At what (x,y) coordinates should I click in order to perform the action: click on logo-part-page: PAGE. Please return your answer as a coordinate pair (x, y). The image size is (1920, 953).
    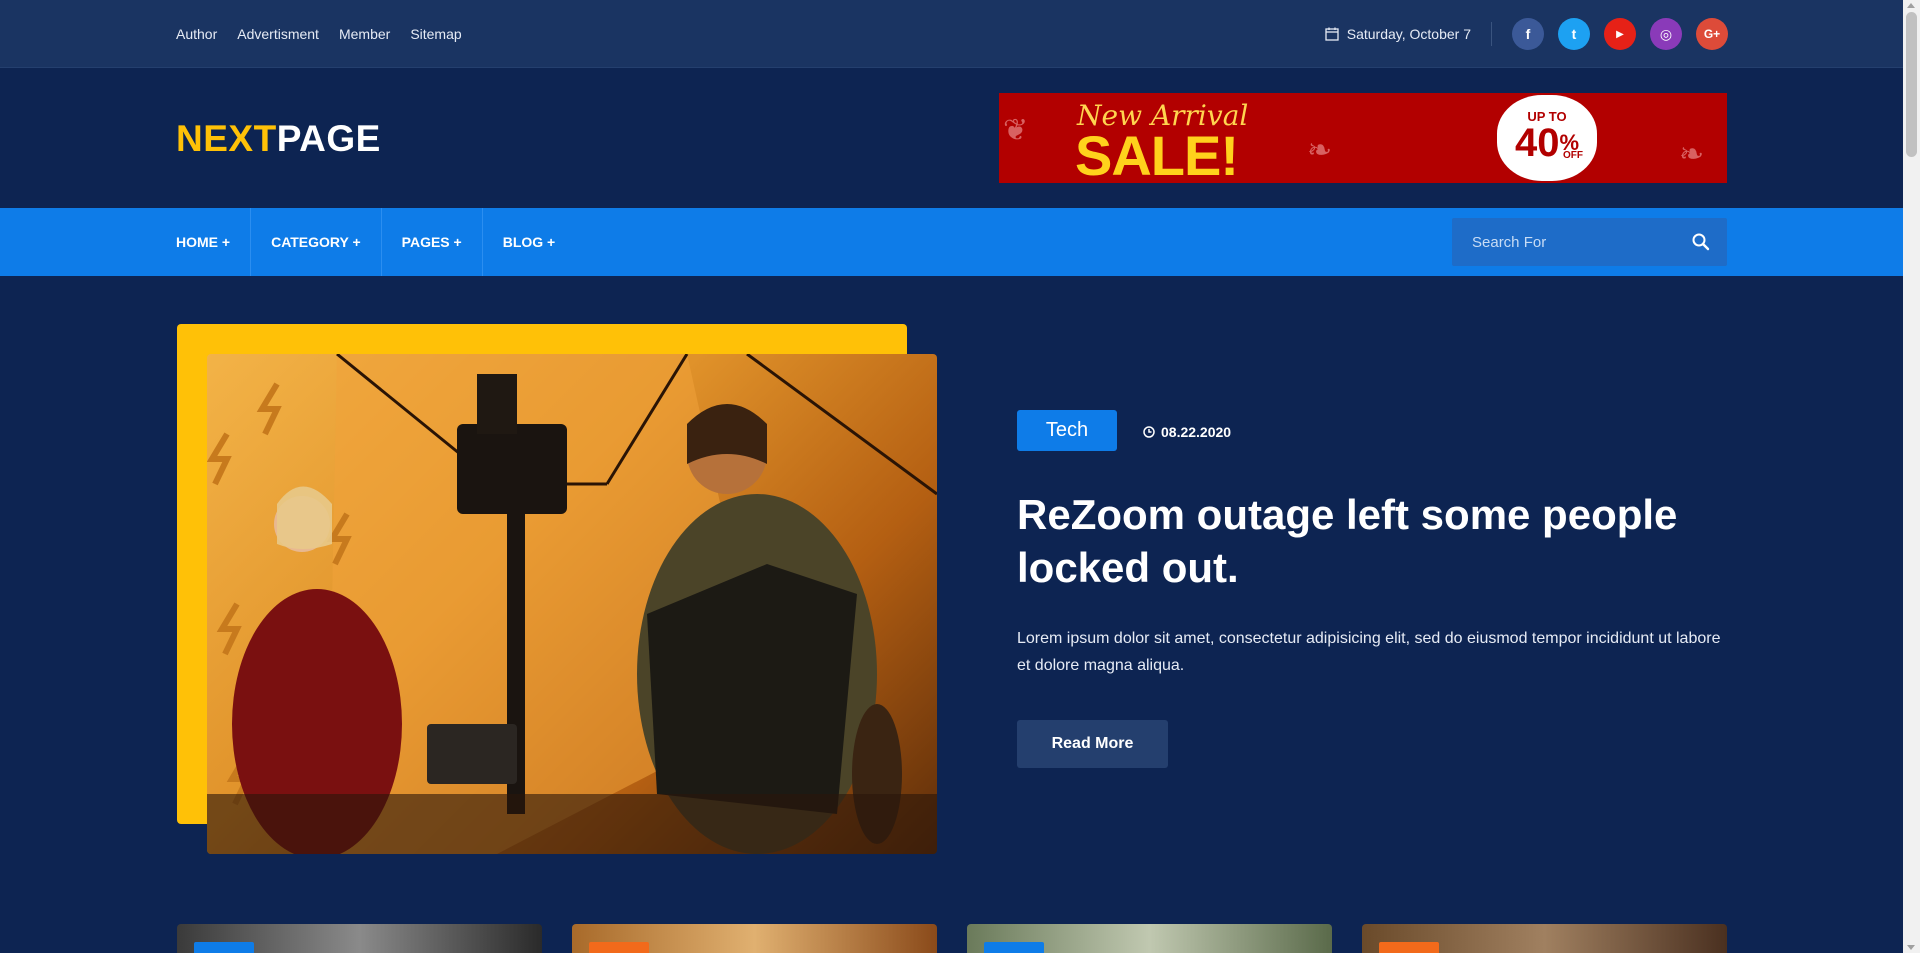
    Looking at the image, I should click on (328, 138).